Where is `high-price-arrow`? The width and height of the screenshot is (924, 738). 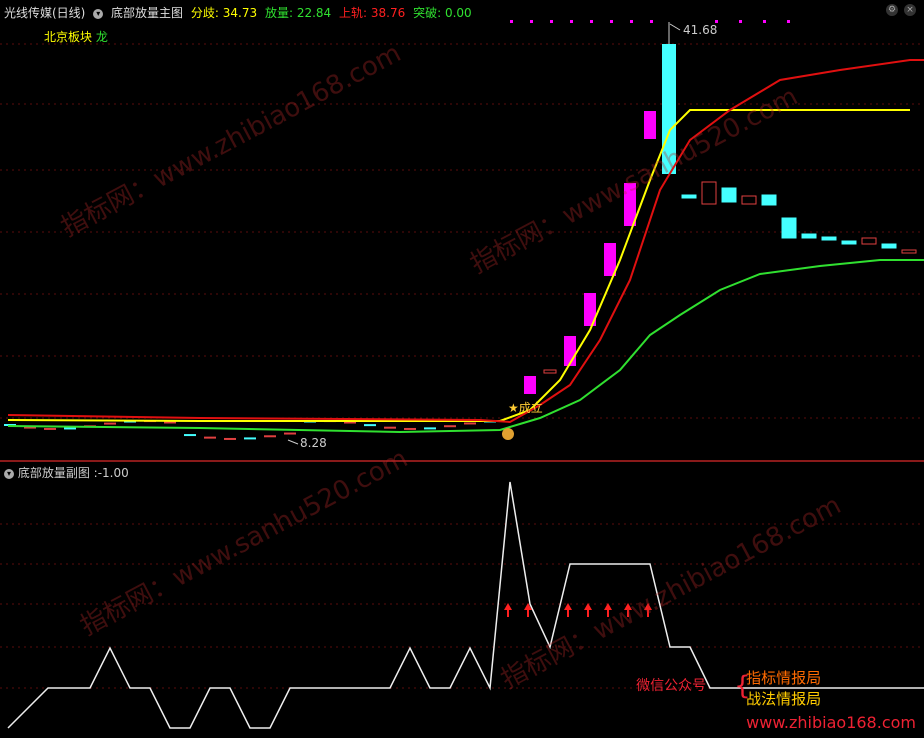
high-price-arrow is located at coordinates (675, 27).